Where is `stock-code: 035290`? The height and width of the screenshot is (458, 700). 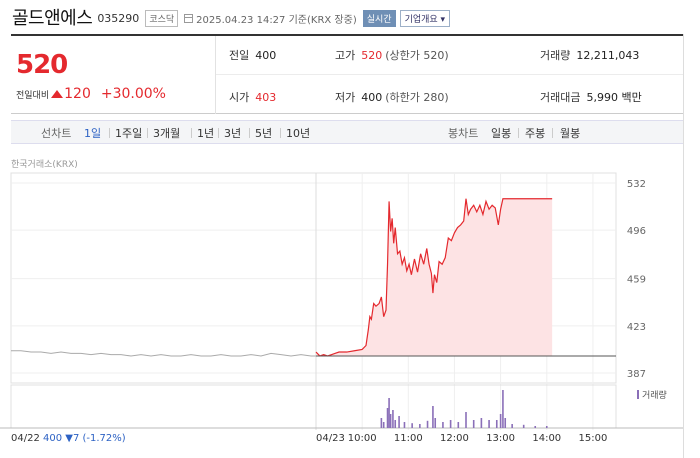
stock-code: 035290 is located at coordinates (118, 18).